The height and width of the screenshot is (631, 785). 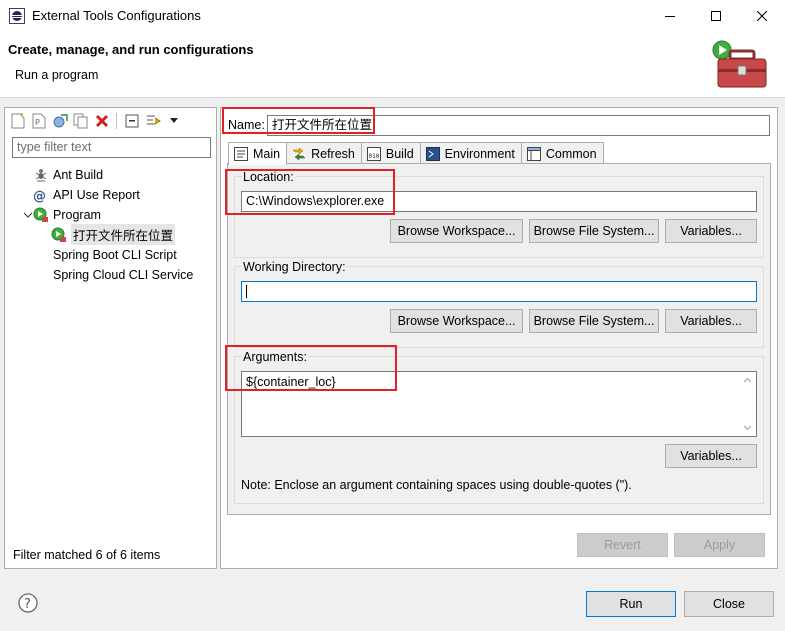 I want to click on name-highlight-box, so click(x=298, y=120).